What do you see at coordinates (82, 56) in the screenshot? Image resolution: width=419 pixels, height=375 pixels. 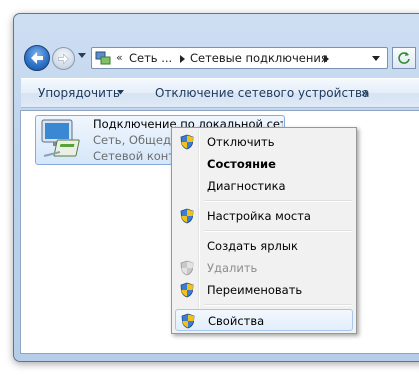 I see `recent-pages-dropdown-icon` at bounding box center [82, 56].